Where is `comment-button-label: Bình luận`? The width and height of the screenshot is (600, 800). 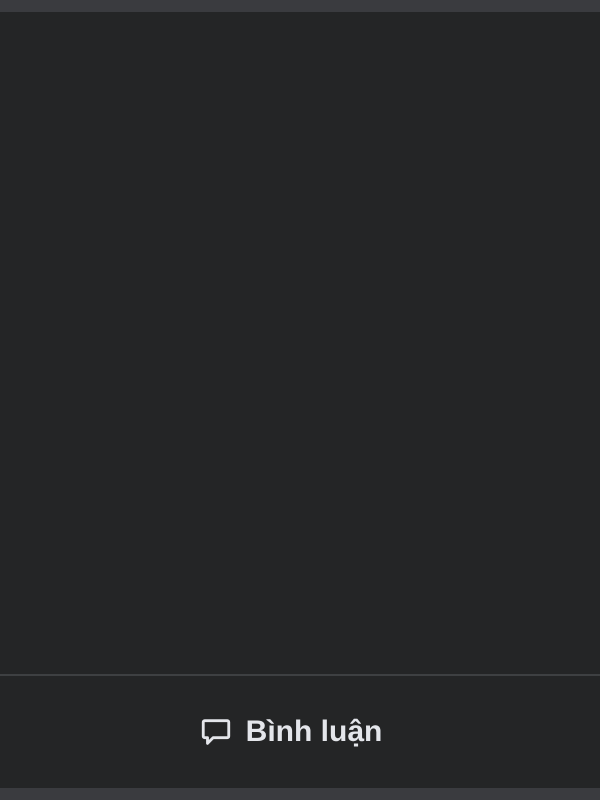 comment-button-label: Bình luận is located at coordinates (314, 731).